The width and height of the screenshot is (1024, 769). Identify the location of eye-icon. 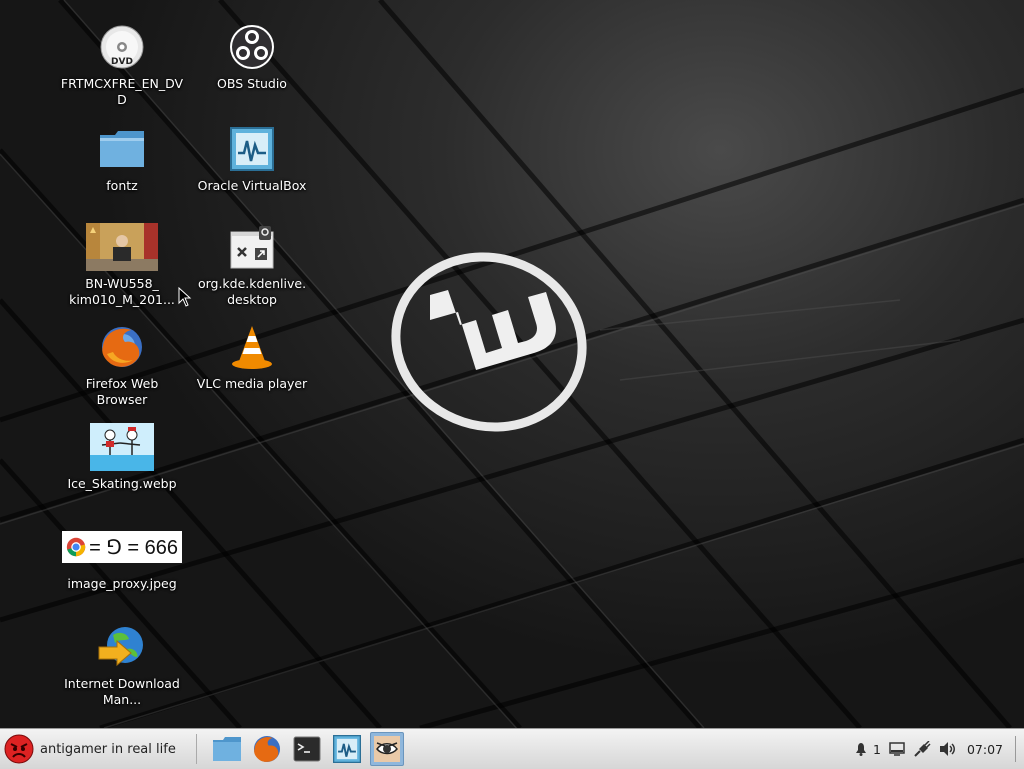
(386, 749).